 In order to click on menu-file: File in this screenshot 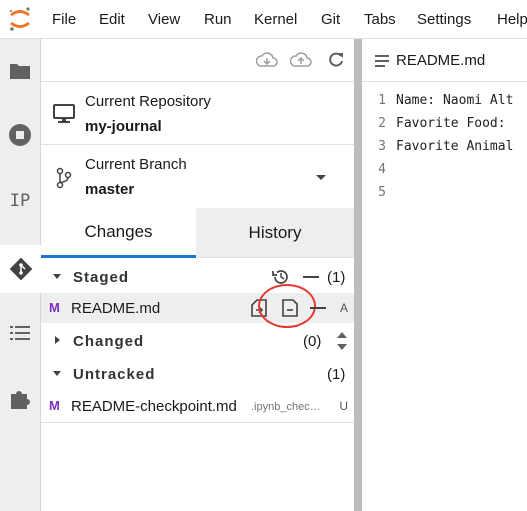, I will do `click(64, 19)`.